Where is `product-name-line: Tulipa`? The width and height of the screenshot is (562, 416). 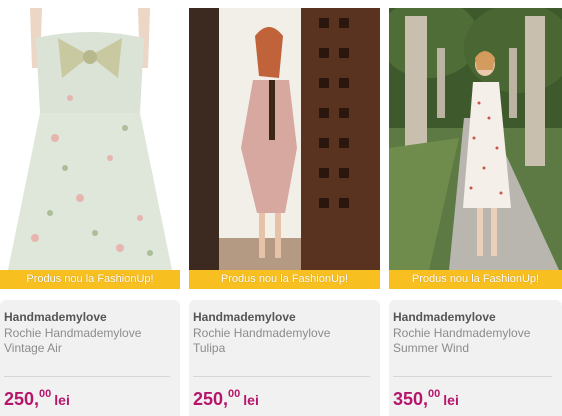 product-name-line: Tulipa is located at coordinates (209, 348).